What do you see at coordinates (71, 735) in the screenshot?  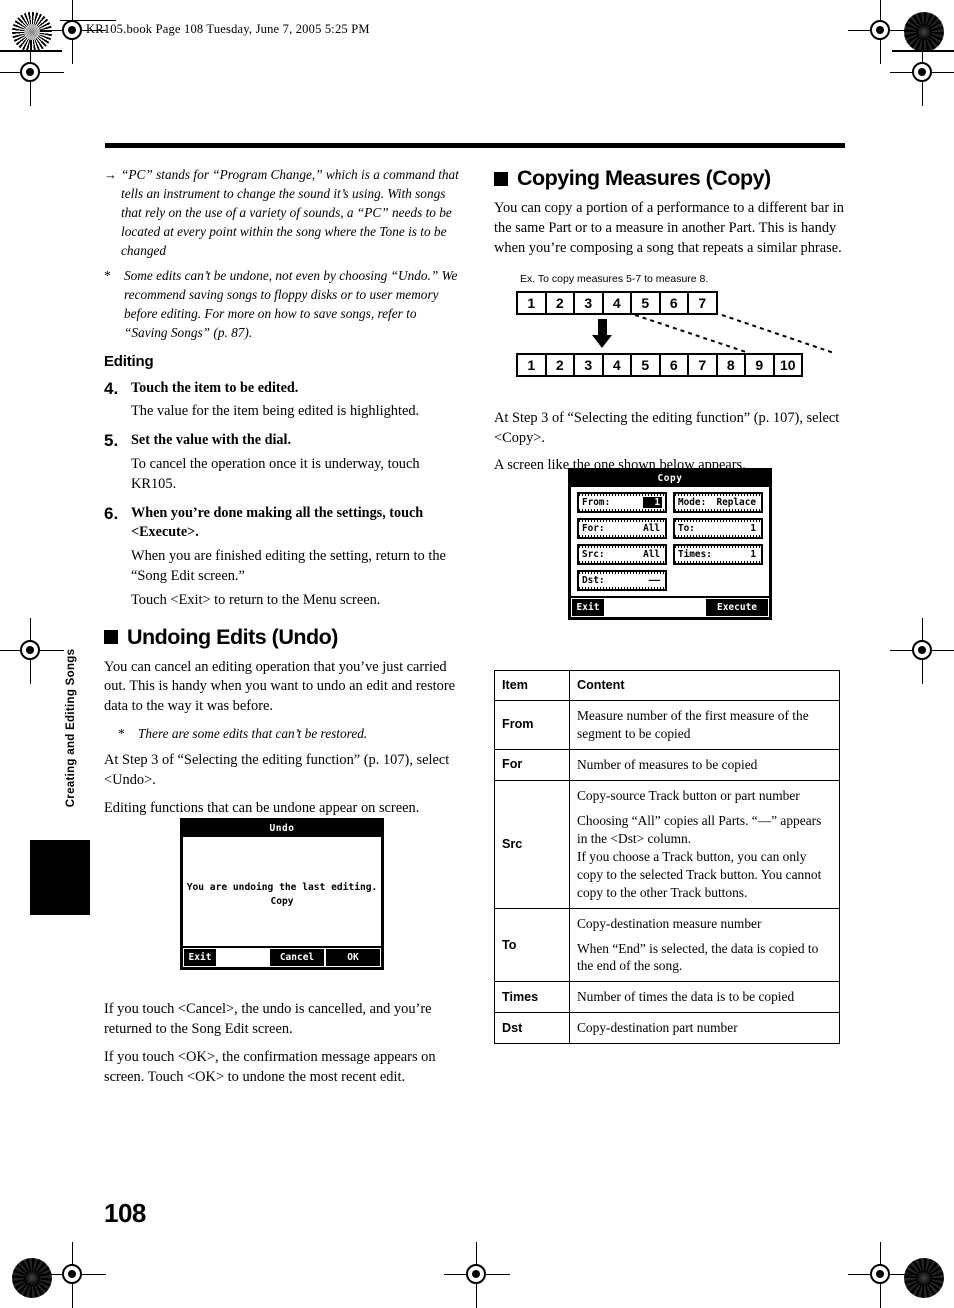 I see `side-tab: Creating and Editing Songs` at bounding box center [71, 735].